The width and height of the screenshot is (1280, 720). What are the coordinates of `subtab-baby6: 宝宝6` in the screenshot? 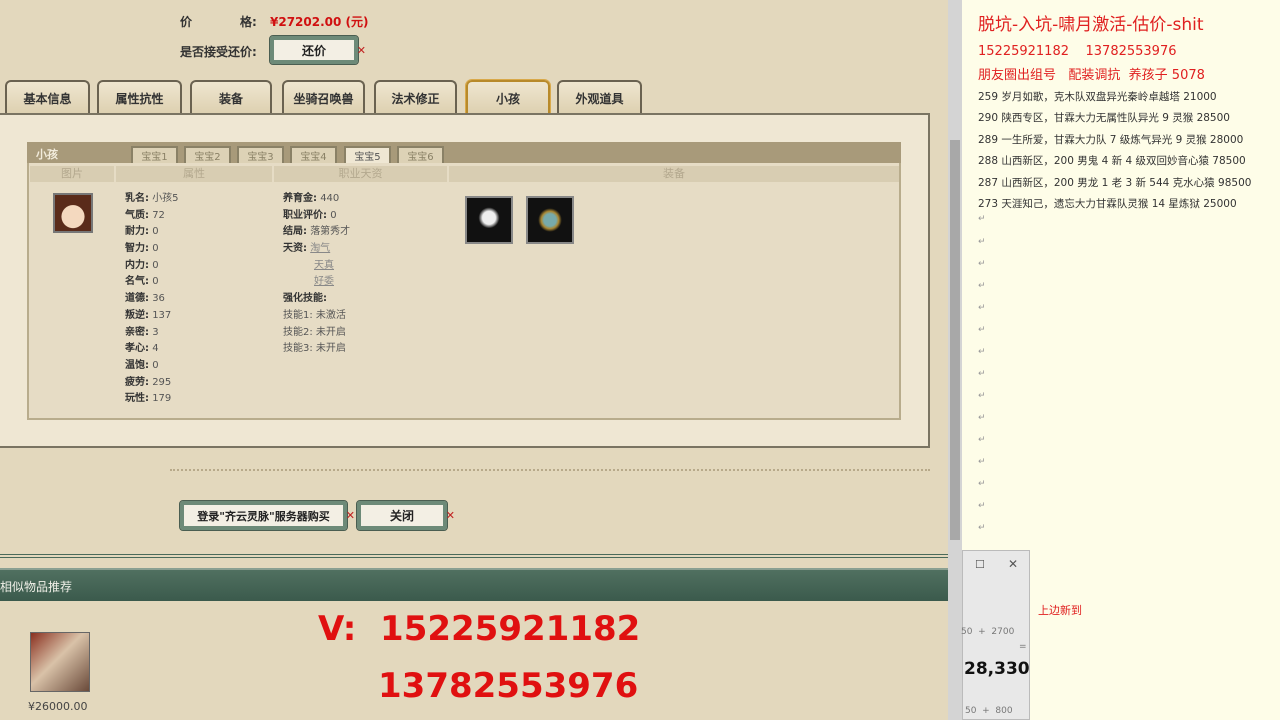 It's located at (420, 154).